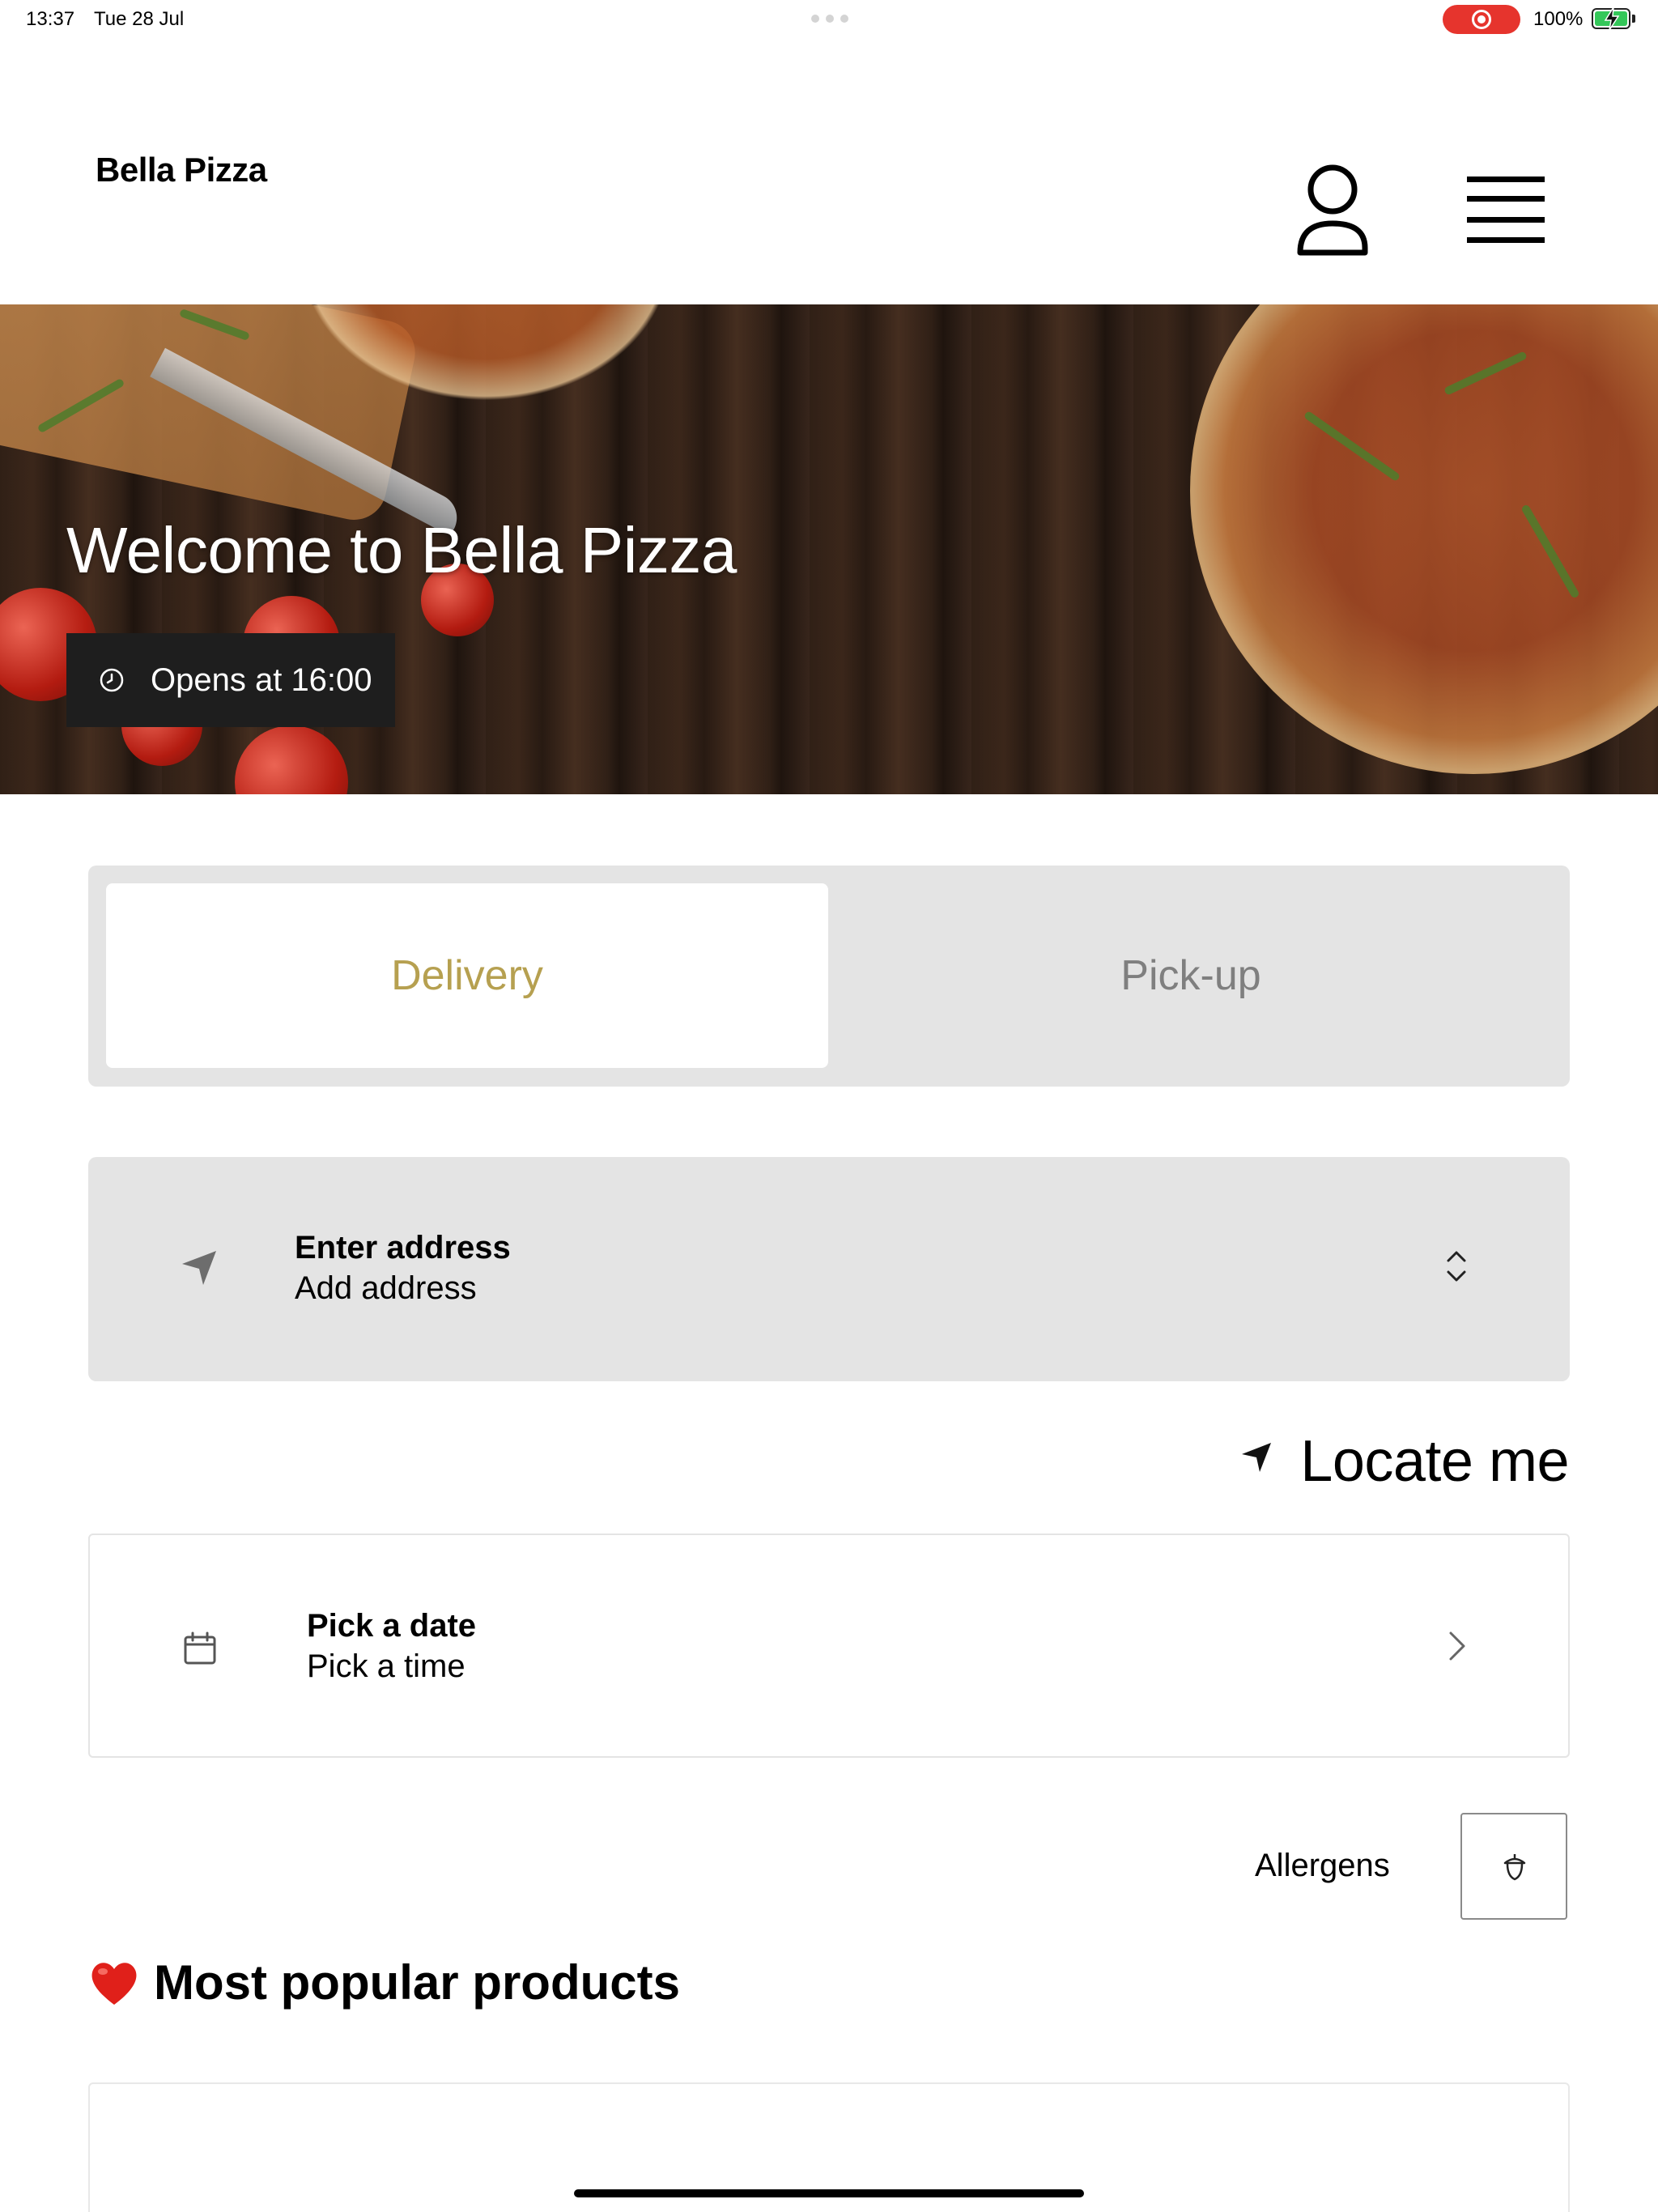 The height and width of the screenshot is (2212, 1658). What do you see at coordinates (1558, 19) in the screenshot?
I see `battery-percent: 100%` at bounding box center [1558, 19].